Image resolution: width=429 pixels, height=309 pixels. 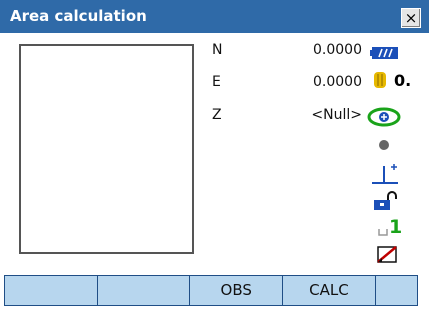 What do you see at coordinates (287, 54) in the screenshot?
I see `field-row-n: N 0.0000` at bounding box center [287, 54].